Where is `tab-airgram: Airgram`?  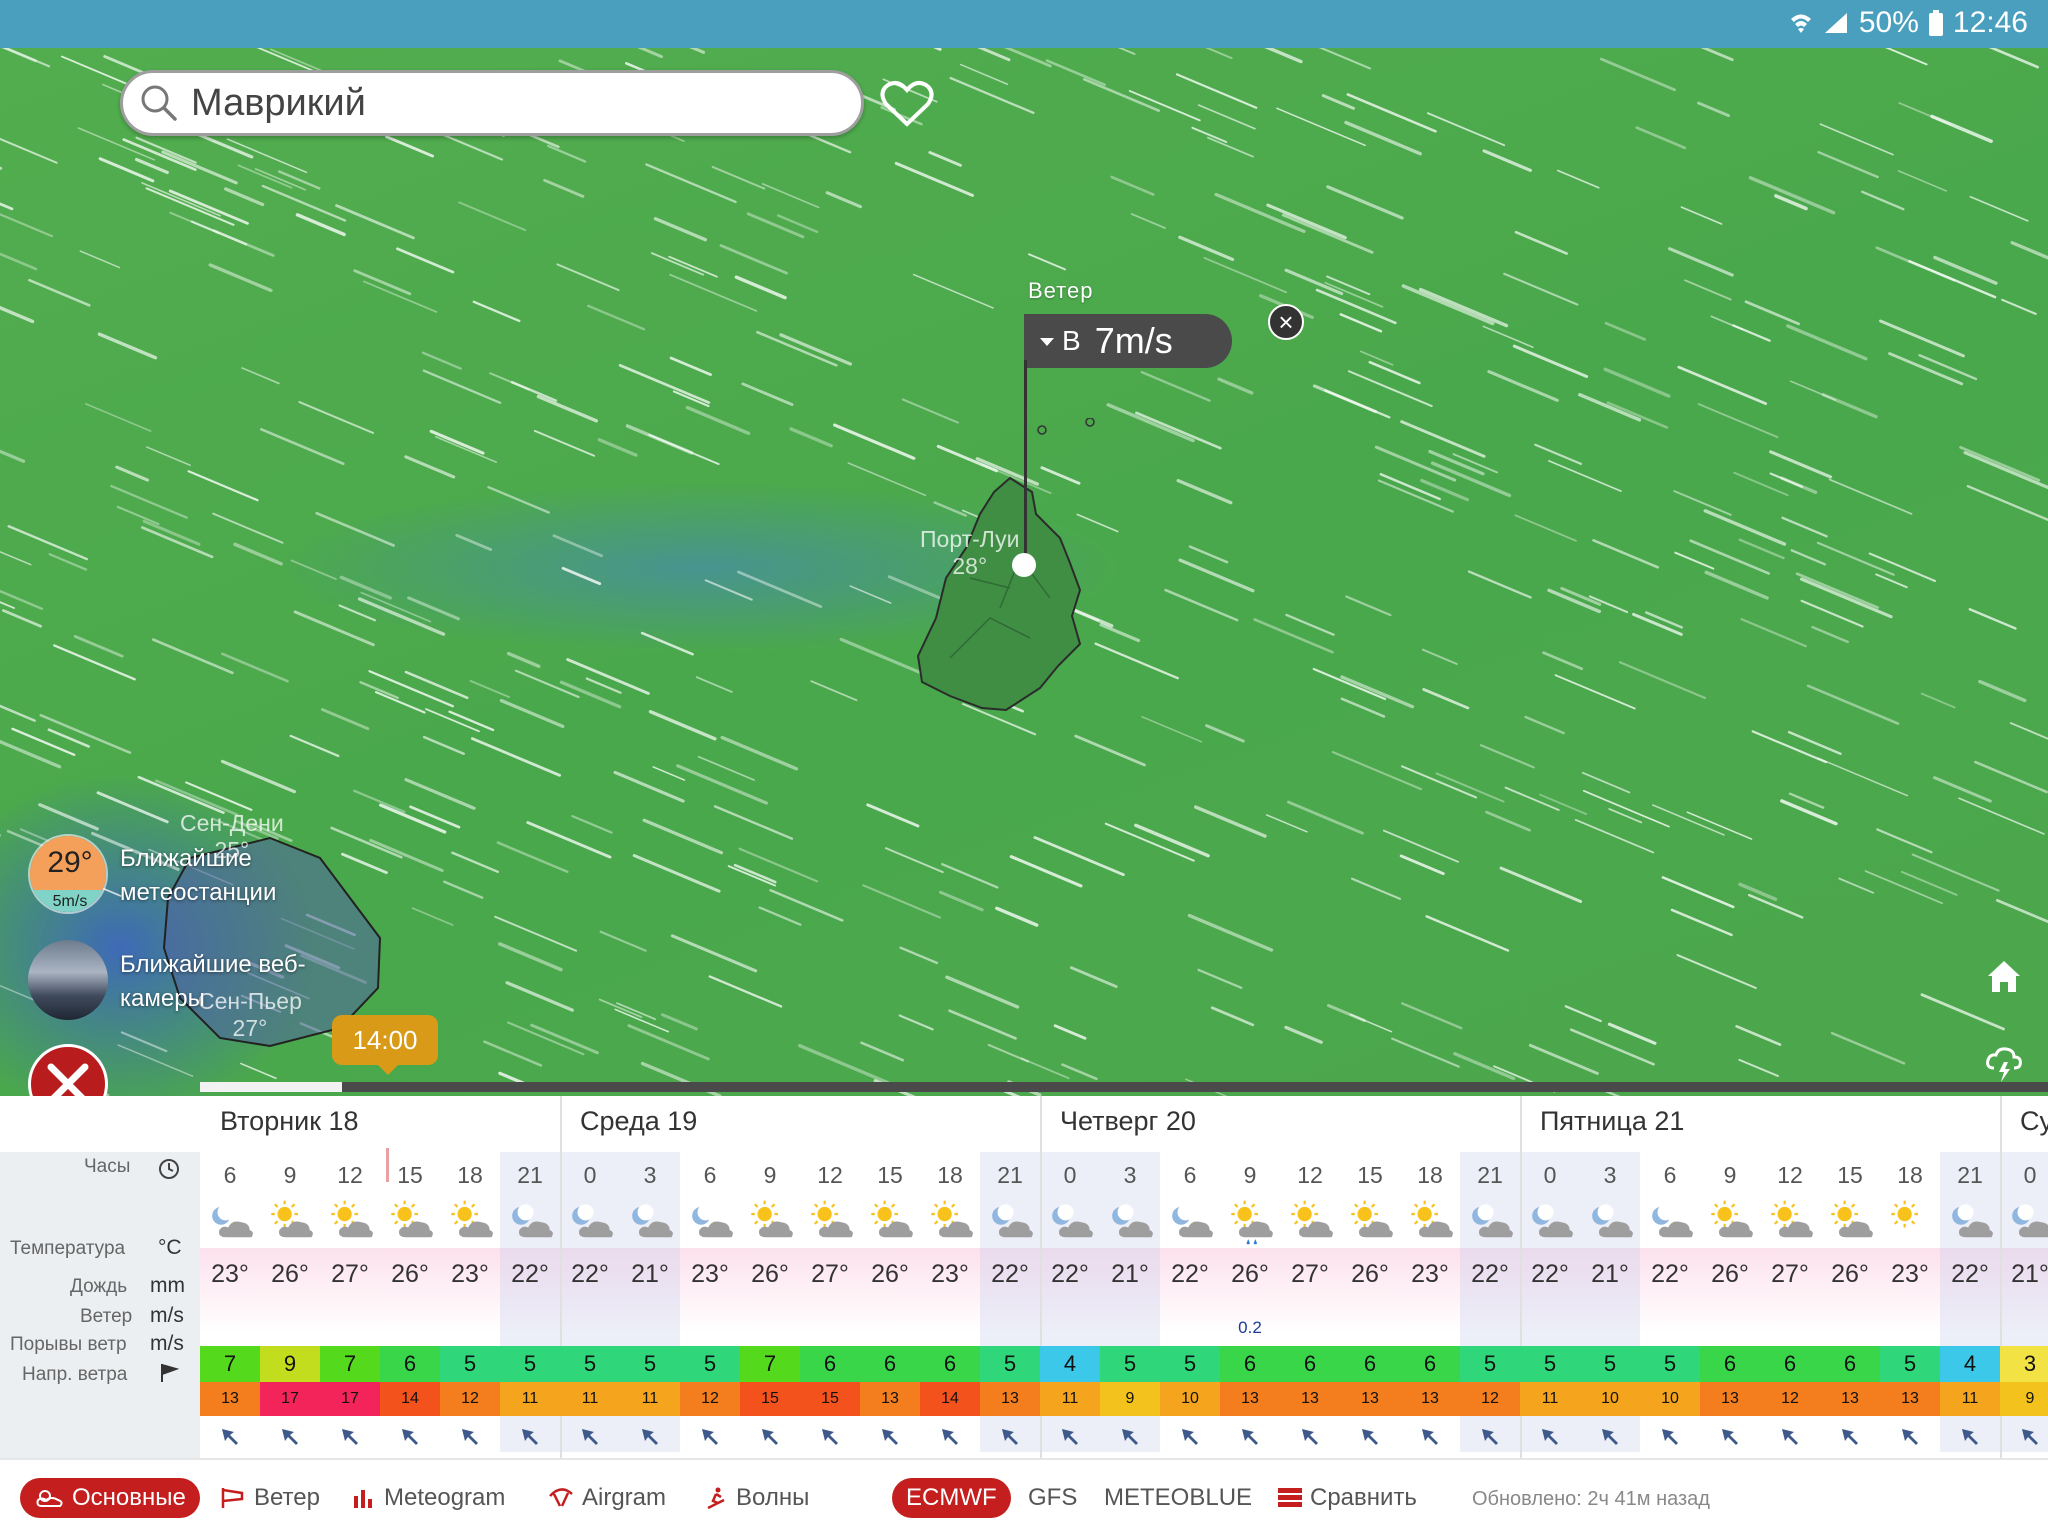 tab-airgram: Airgram is located at coordinates (607, 1498).